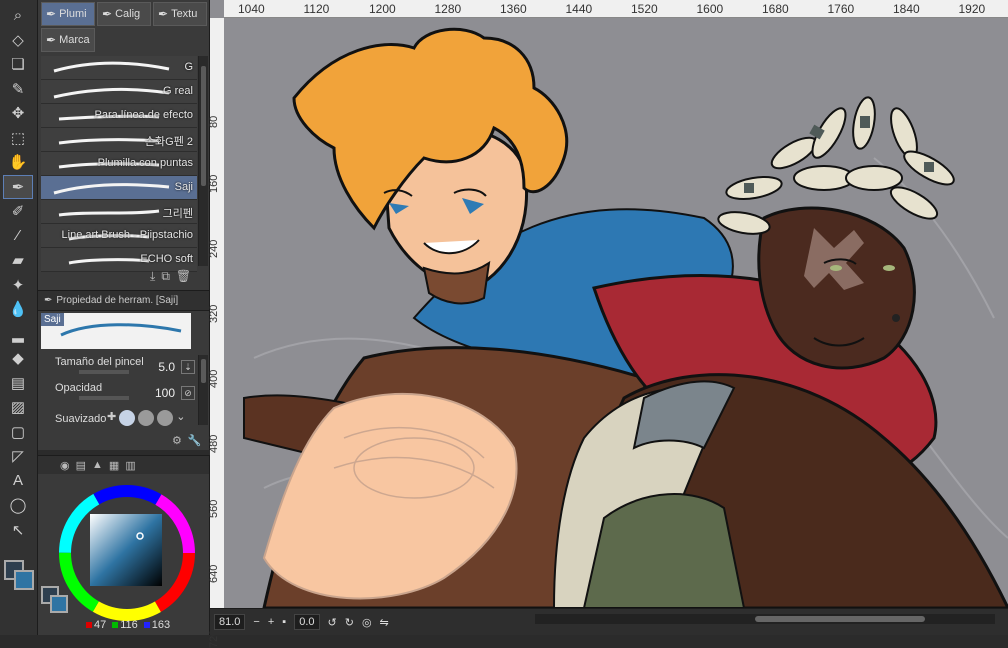  I want to click on brush-size-value: 5.0, so click(166, 367).